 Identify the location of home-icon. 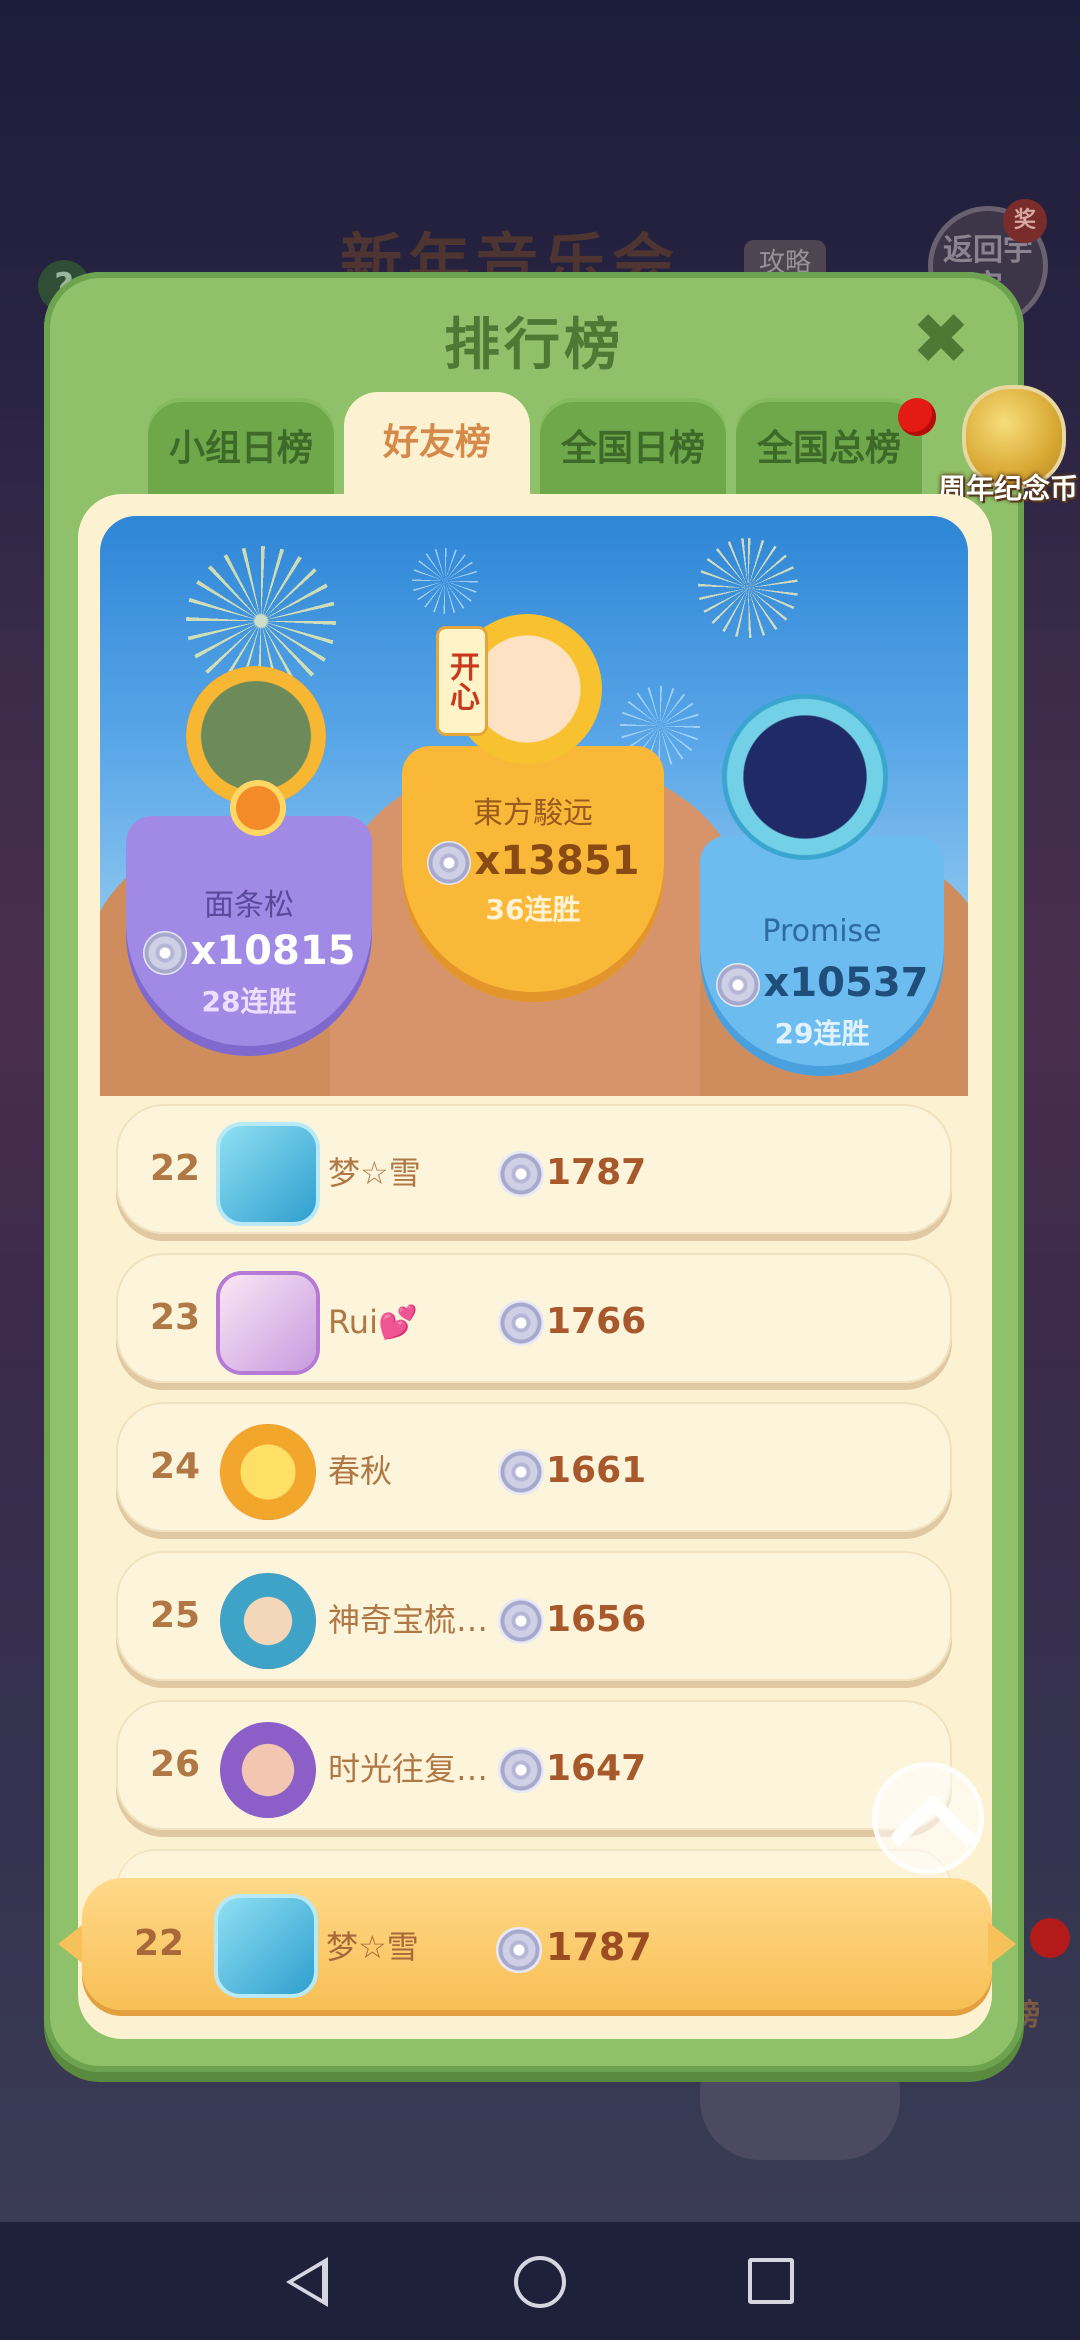
(540, 2282).